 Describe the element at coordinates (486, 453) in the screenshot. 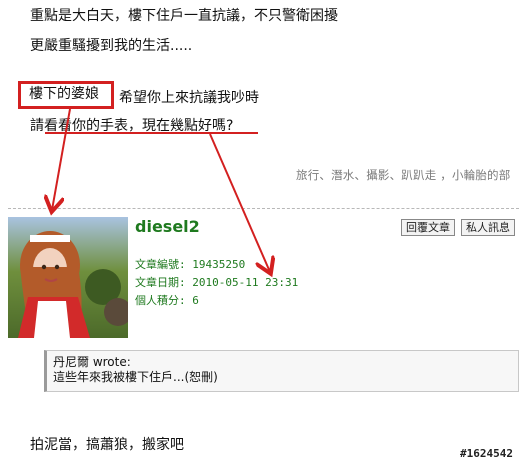

I see `post-number: #1624542` at that location.